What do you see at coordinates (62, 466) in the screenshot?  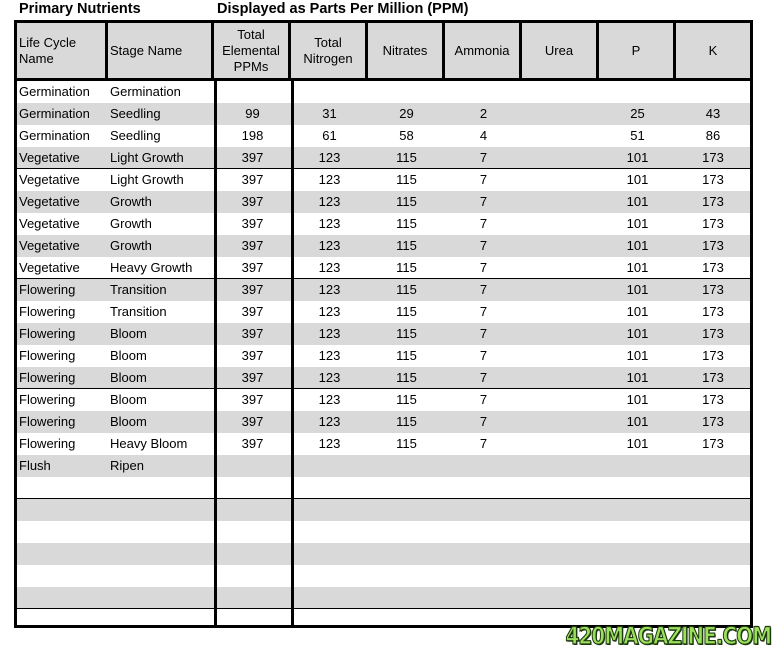 I see `table-cell: Flush` at bounding box center [62, 466].